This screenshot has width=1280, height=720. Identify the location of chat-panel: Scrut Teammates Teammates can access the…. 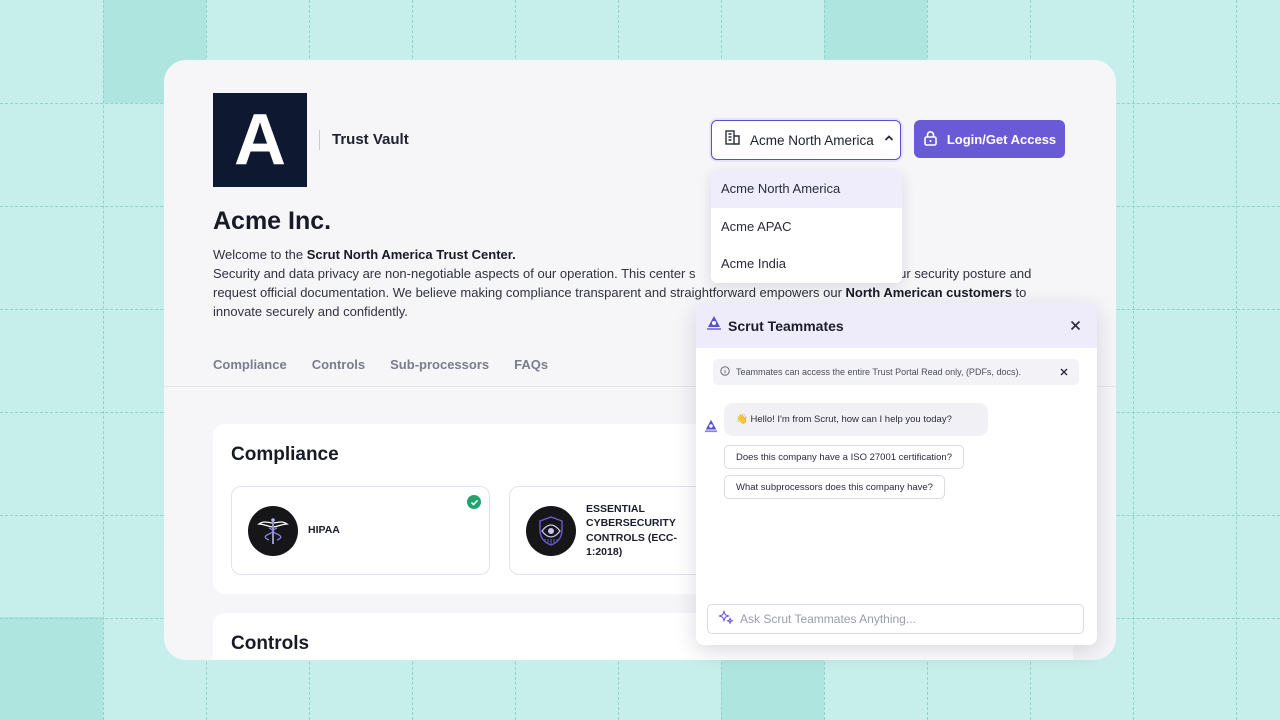
(896, 474).